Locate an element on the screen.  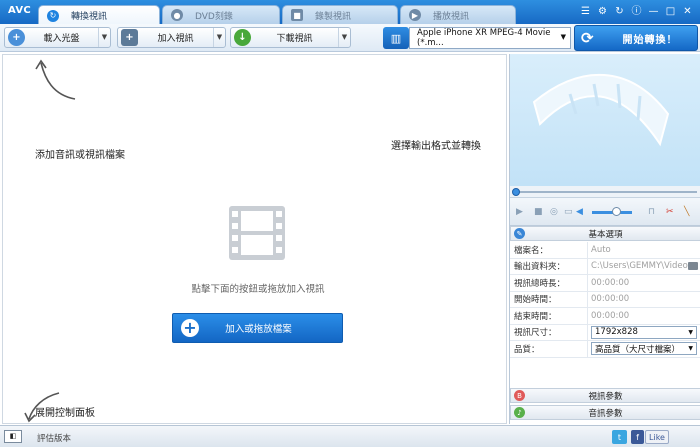
convert-icon: ⟳ is located at coordinates (587, 38).